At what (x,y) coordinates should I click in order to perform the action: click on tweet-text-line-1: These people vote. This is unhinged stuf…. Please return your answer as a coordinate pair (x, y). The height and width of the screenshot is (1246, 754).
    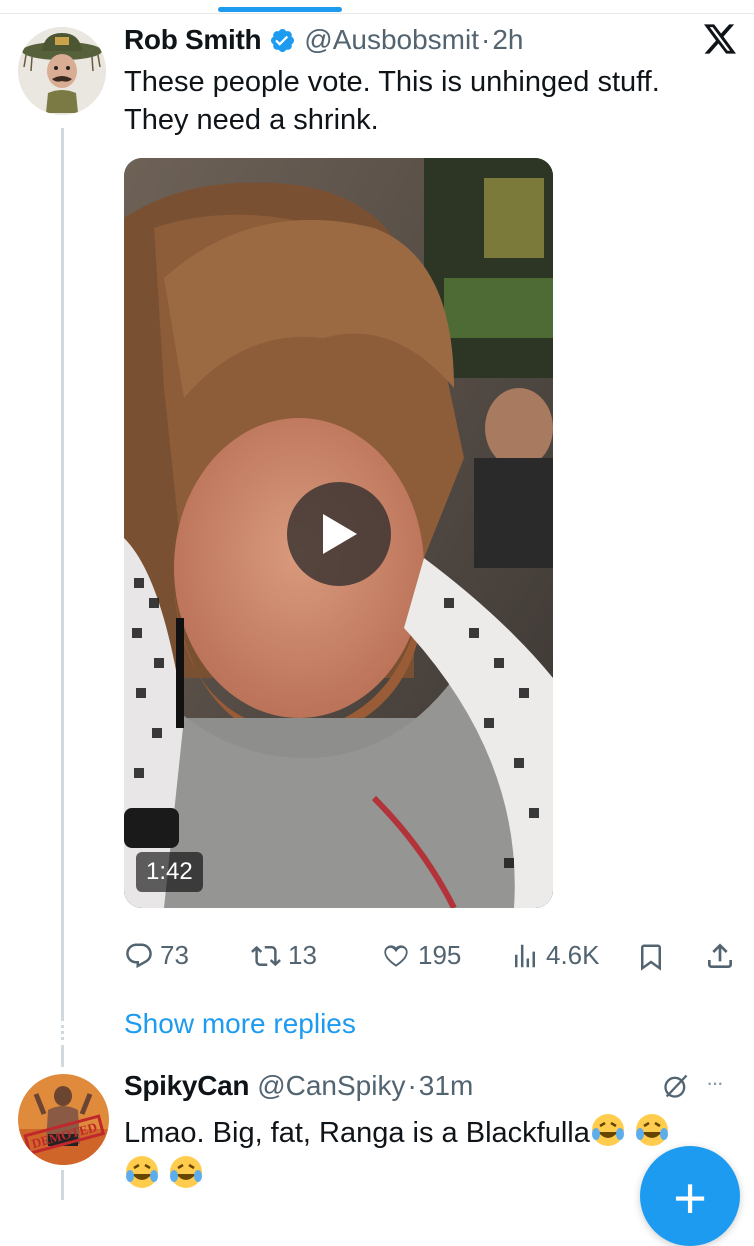
    Looking at the image, I should click on (392, 82).